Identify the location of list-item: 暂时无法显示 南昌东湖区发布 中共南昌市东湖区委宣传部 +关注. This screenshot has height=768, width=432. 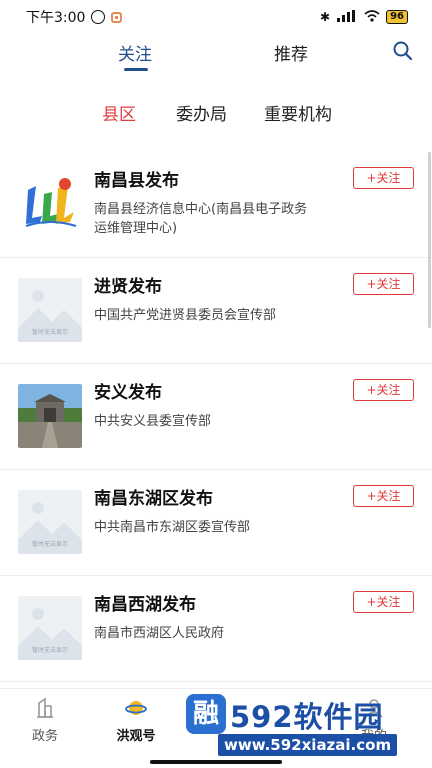
(216, 523).